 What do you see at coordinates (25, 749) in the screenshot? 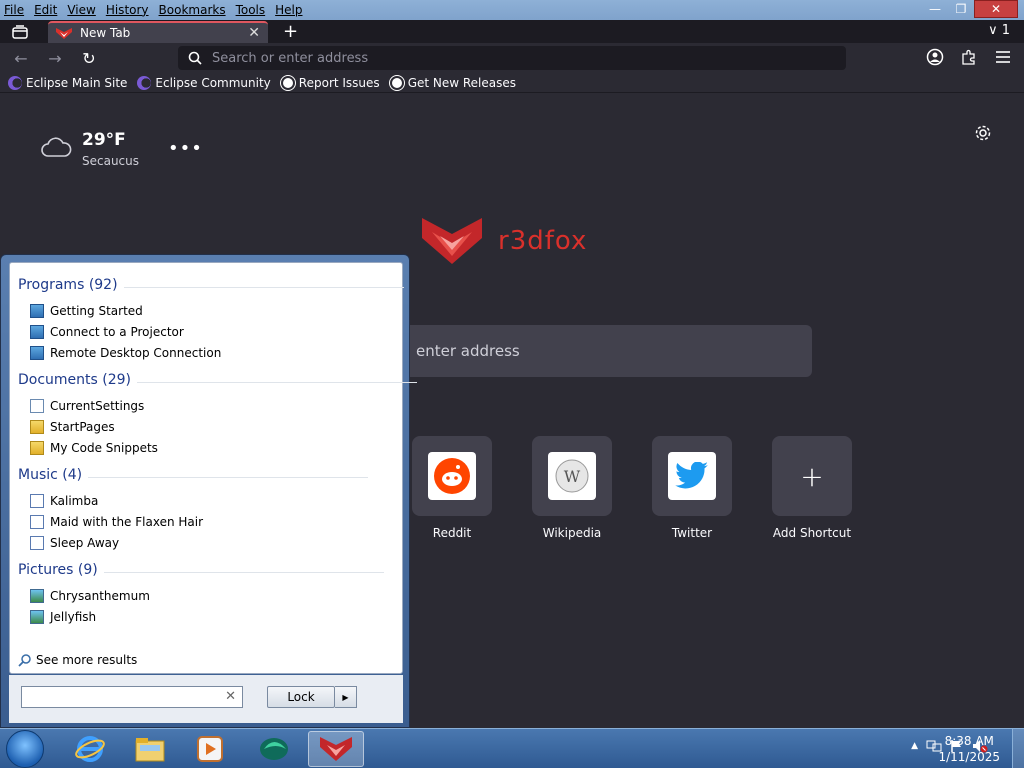
I see `start-orb-button` at bounding box center [25, 749].